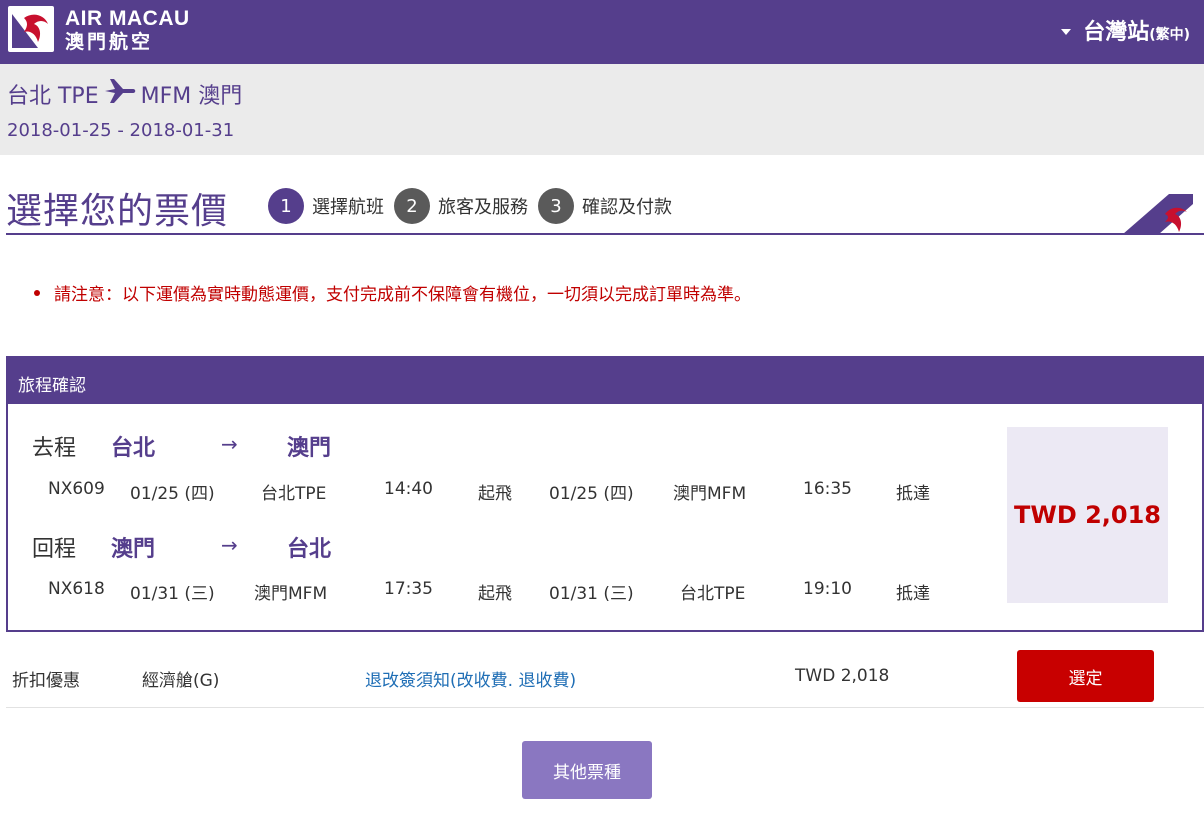 The width and height of the screenshot is (1204, 821). What do you see at coordinates (191, 96) in the screenshot?
I see `route-destination: MFM 澳門` at bounding box center [191, 96].